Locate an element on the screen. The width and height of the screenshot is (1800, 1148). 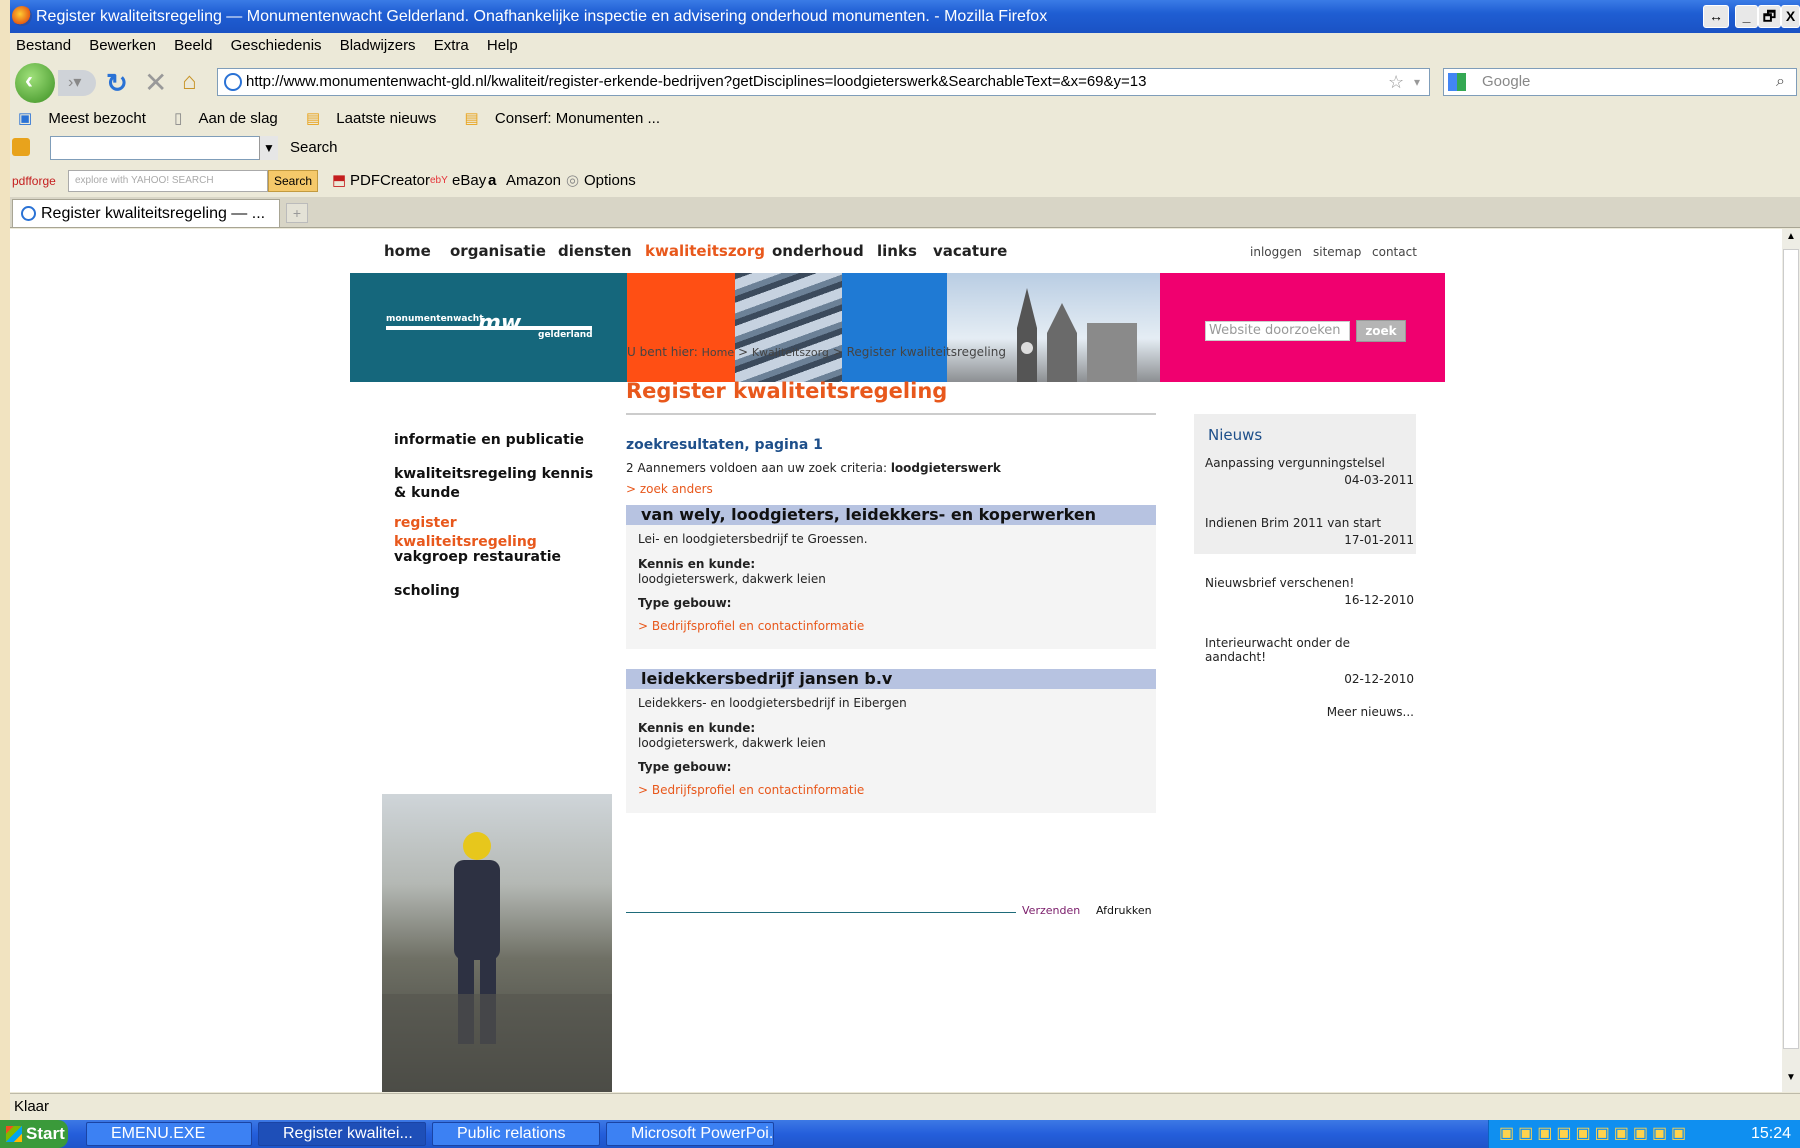
restore-button: 🗗 is located at coordinates (1769, 16).